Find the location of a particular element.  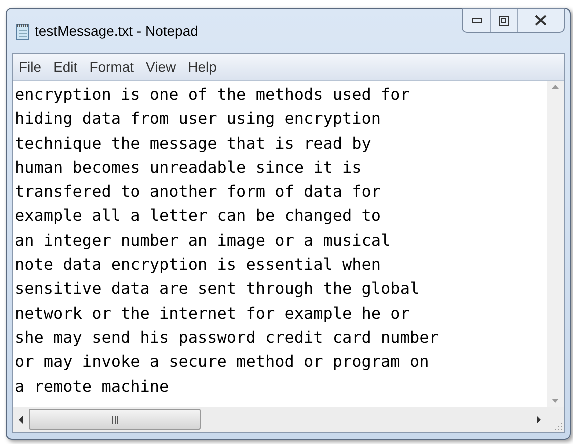

menu-item: View is located at coordinates (161, 67).